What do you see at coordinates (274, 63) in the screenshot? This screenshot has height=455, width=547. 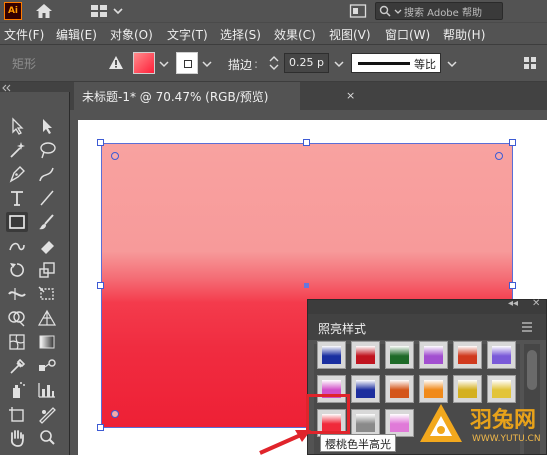 I see `stroke-width-spinner` at bounding box center [274, 63].